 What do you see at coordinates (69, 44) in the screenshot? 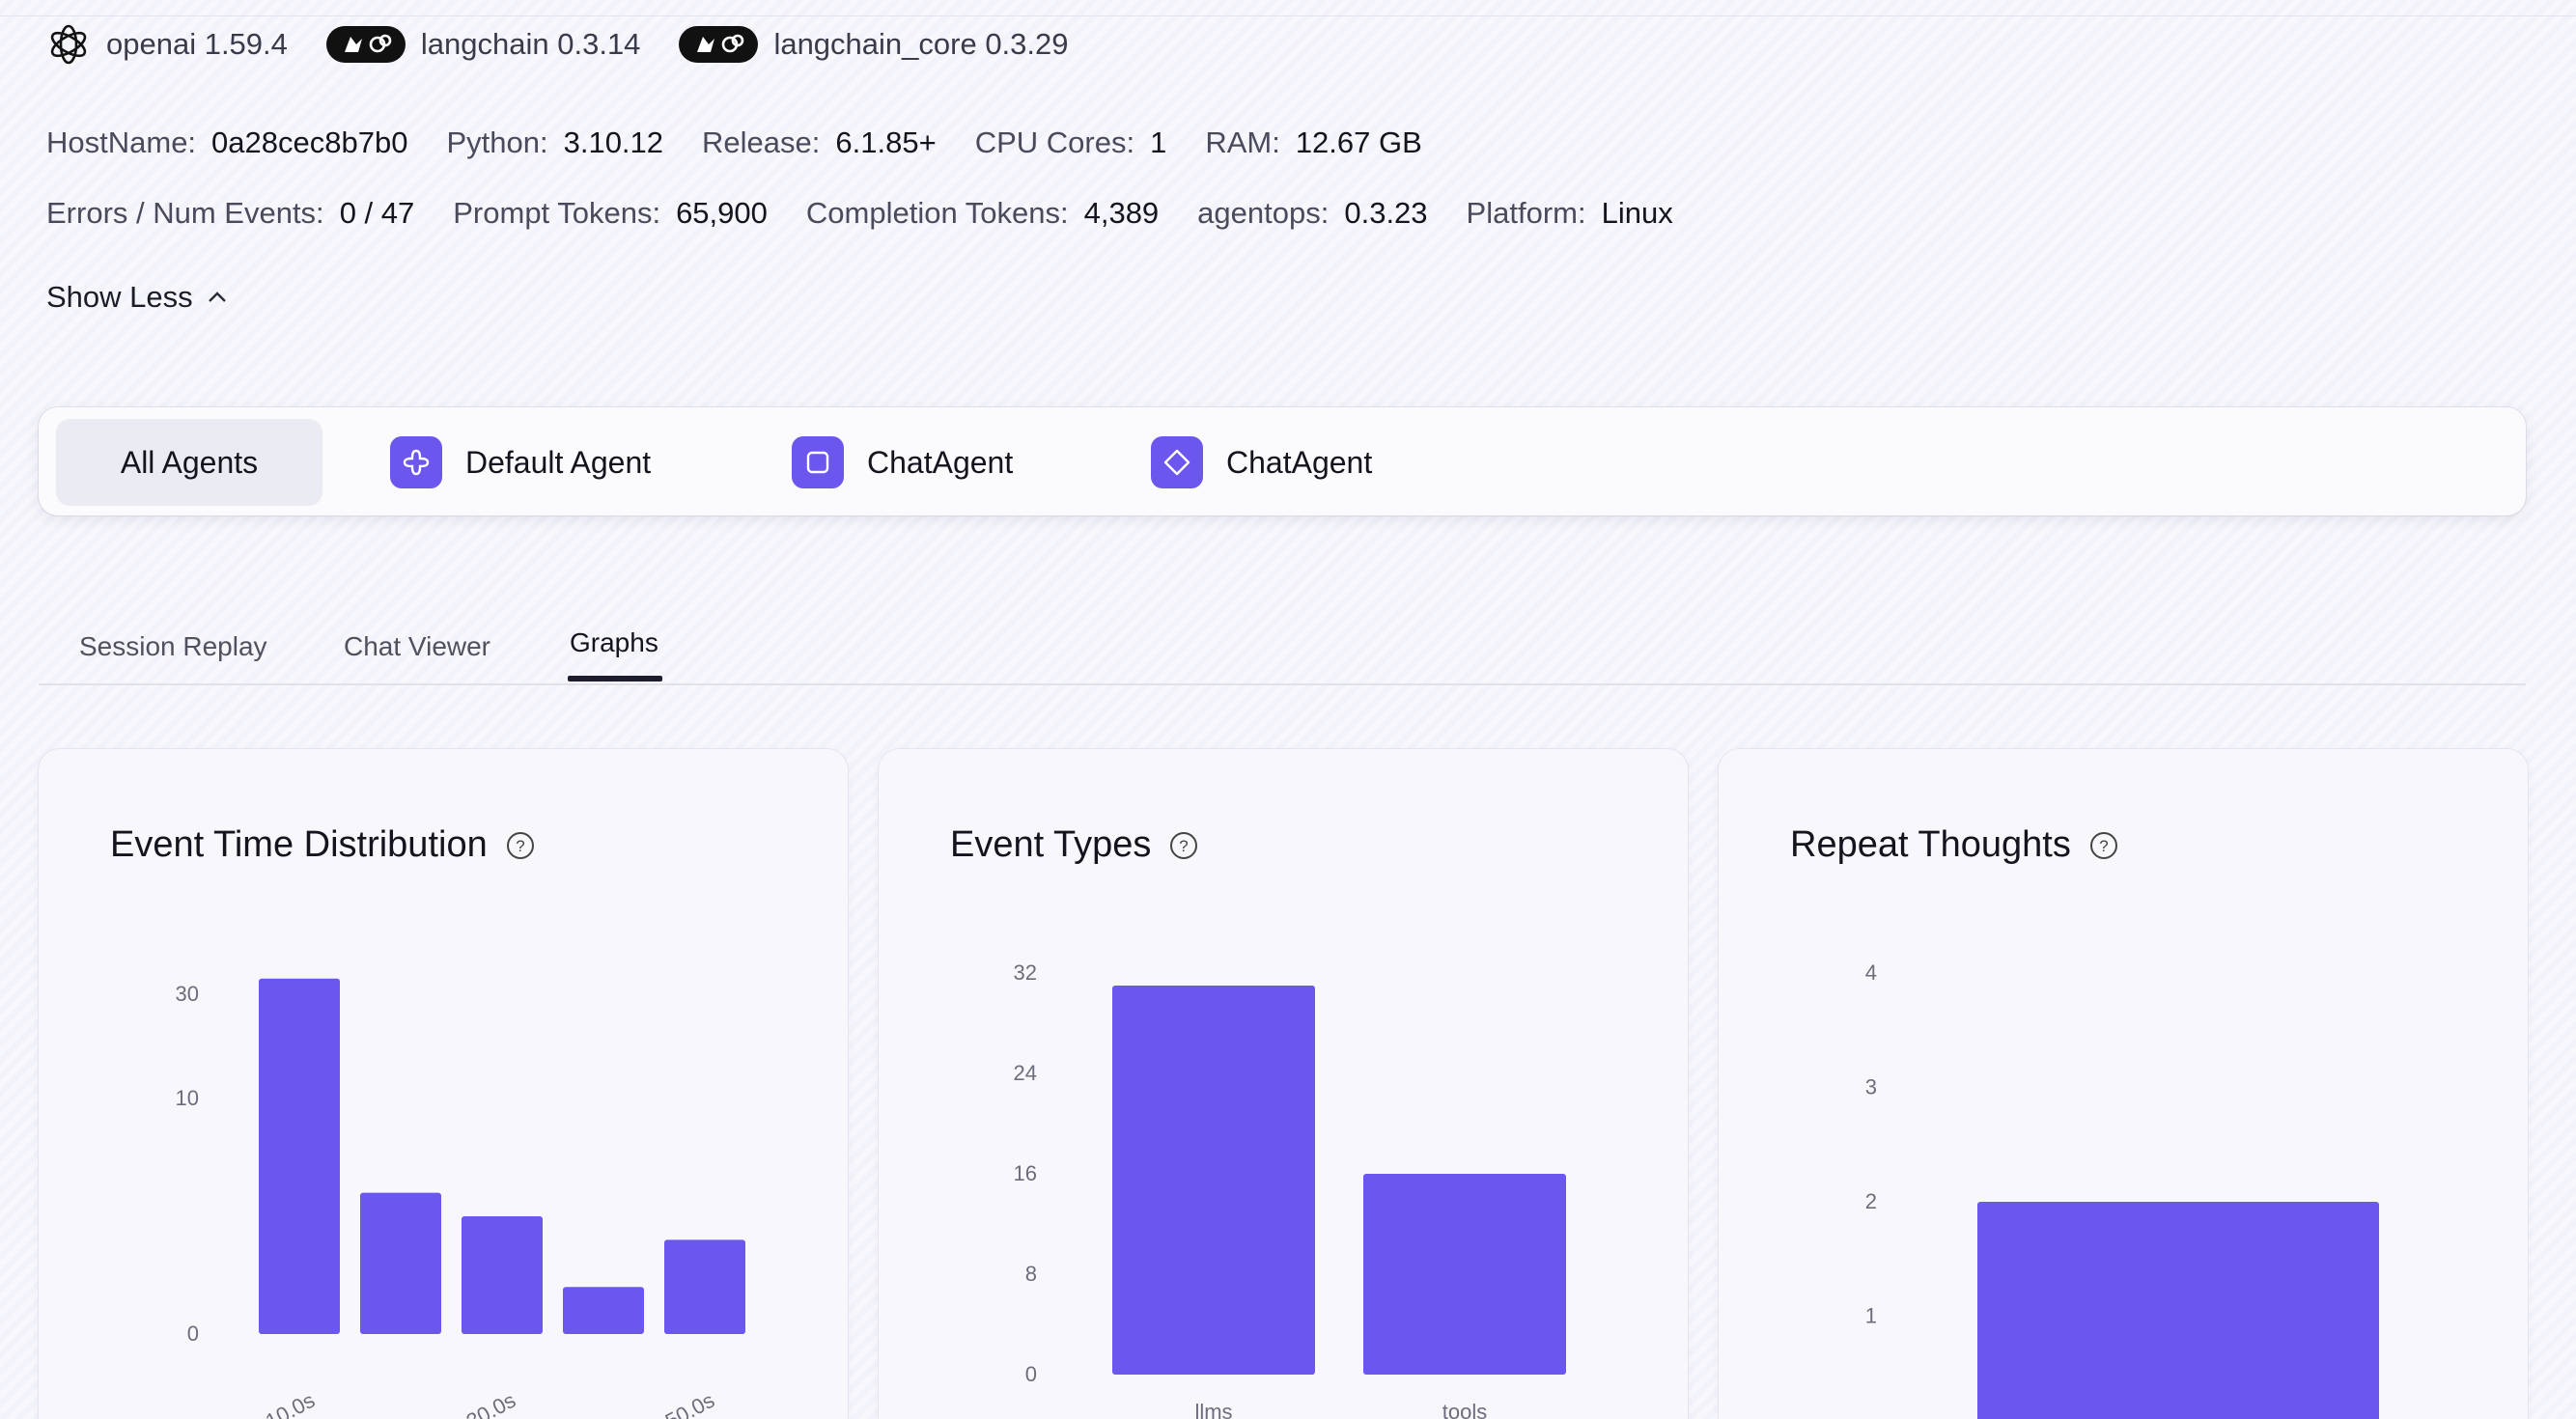
I see `openai-icon` at bounding box center [69, 44].